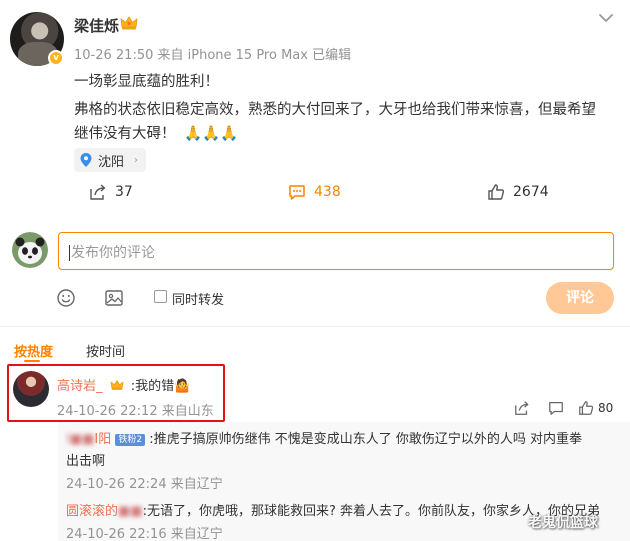 The width and height of the screenshot is (630, 541). I want to click on reply-text: :推虎子搞原帅伤继伟 不愧是变成山东人了 你敢伤辽宁以外的人吗 对内重拳, so click(366, 439).